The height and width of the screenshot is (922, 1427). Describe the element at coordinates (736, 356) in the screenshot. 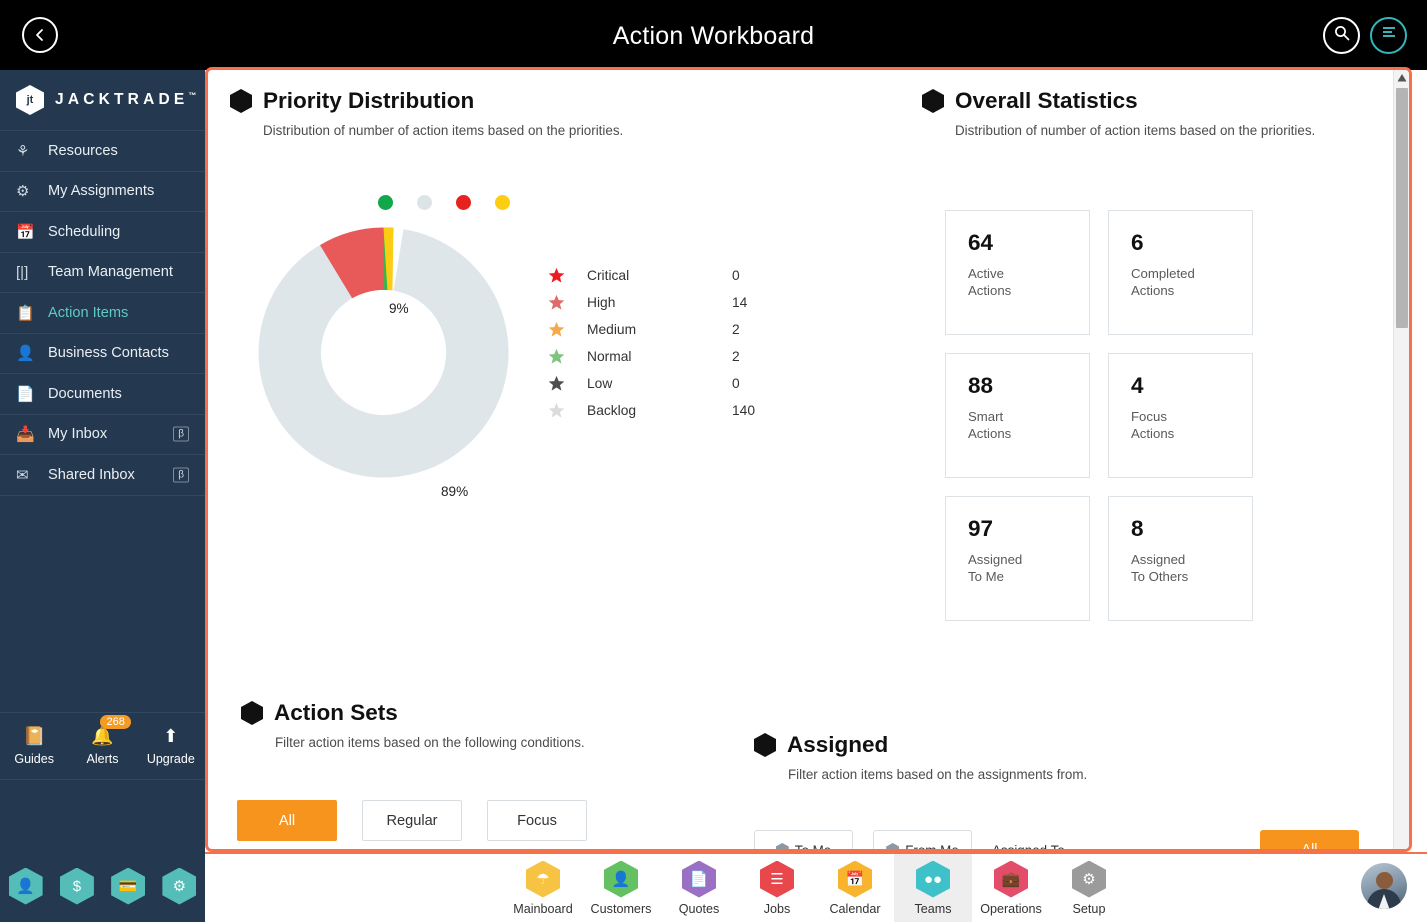

I see `legend-value: 2` at that location.